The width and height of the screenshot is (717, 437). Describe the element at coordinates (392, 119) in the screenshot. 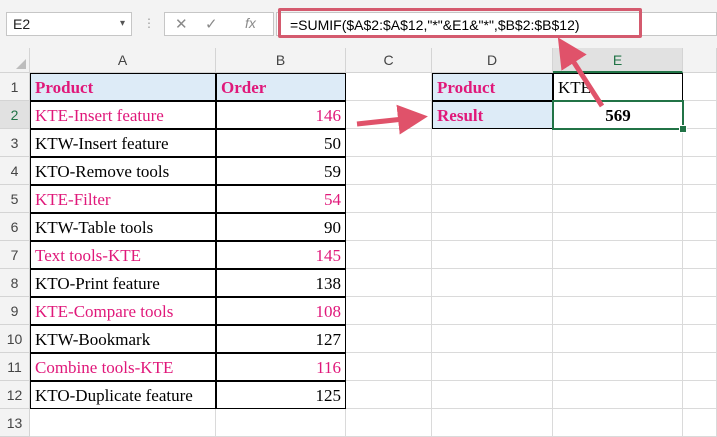

I see `arrow-to-result` at that location.